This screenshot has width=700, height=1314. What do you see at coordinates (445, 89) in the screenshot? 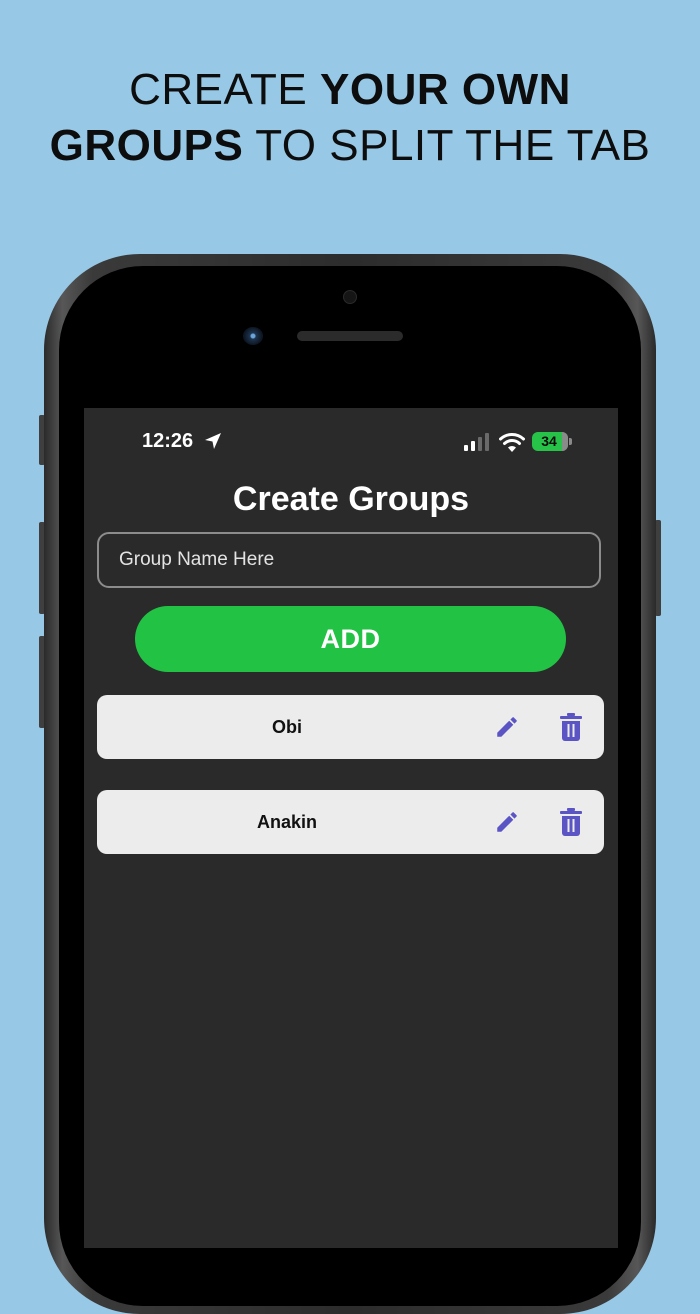
I see `headline-bold-1: YOUR OWN` at bounding box center [445, 89].